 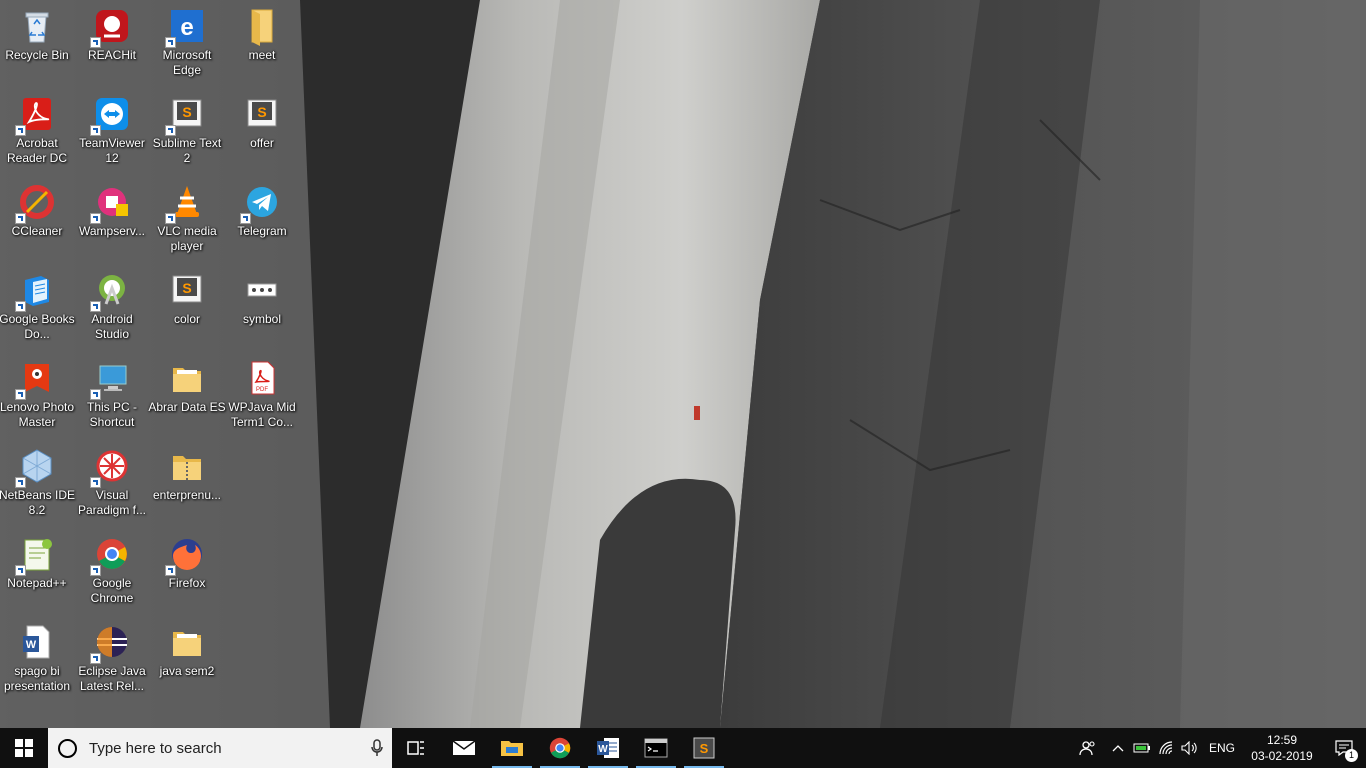 I want to click on microphone-icon, so click(x=377, y=748).